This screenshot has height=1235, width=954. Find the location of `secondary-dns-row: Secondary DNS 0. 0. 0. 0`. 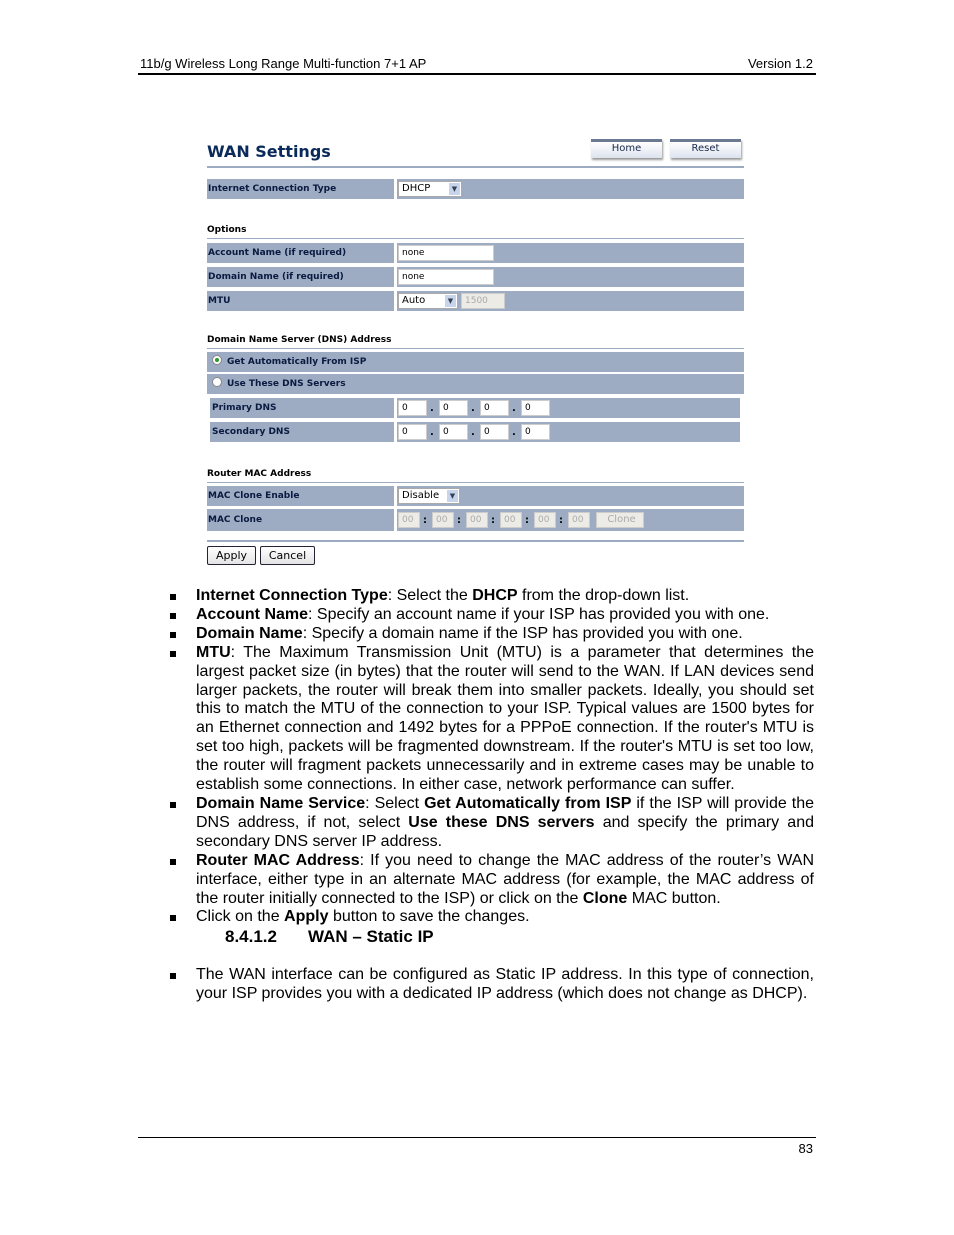

secondary-dns-row: Secondary DNS 0. 0. 0. 0 is located at coordinates (475, 432).